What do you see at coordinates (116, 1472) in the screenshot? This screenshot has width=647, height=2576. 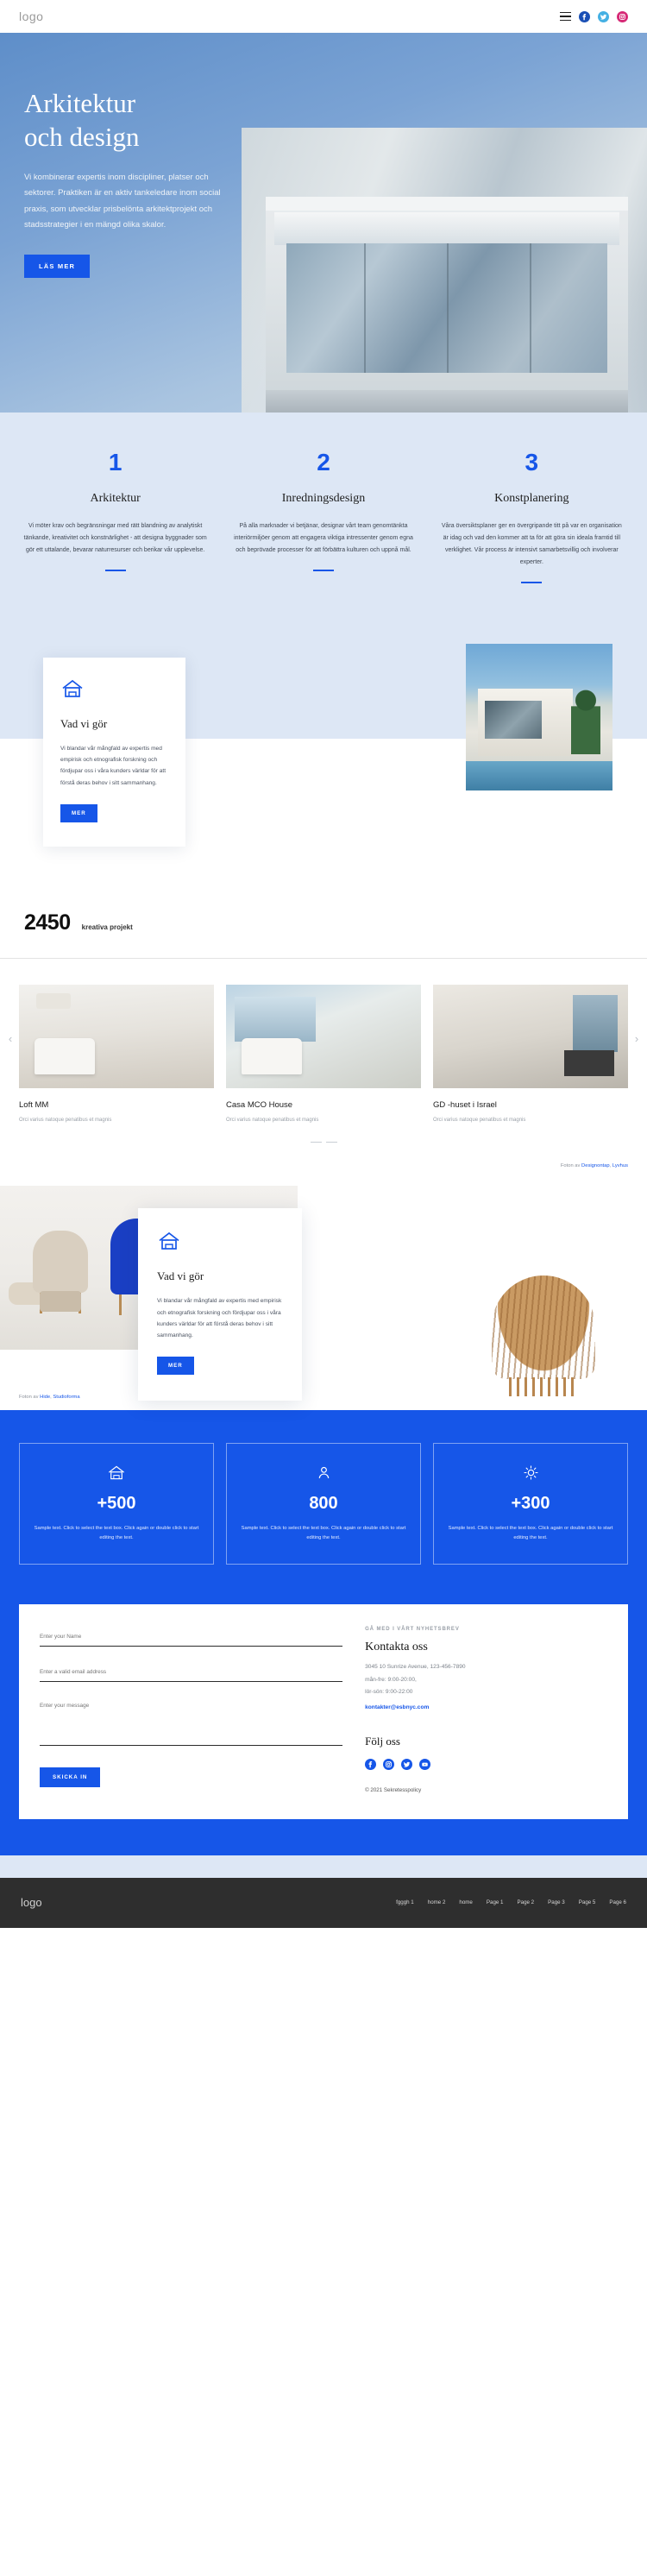 I see `house-outline-icon` at bounding box center [116, 1472].